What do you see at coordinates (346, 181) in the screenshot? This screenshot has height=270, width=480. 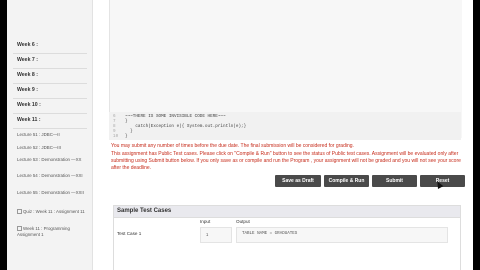 I see `compile-run-button: Compile & Run` at bounding box center [346, 181].